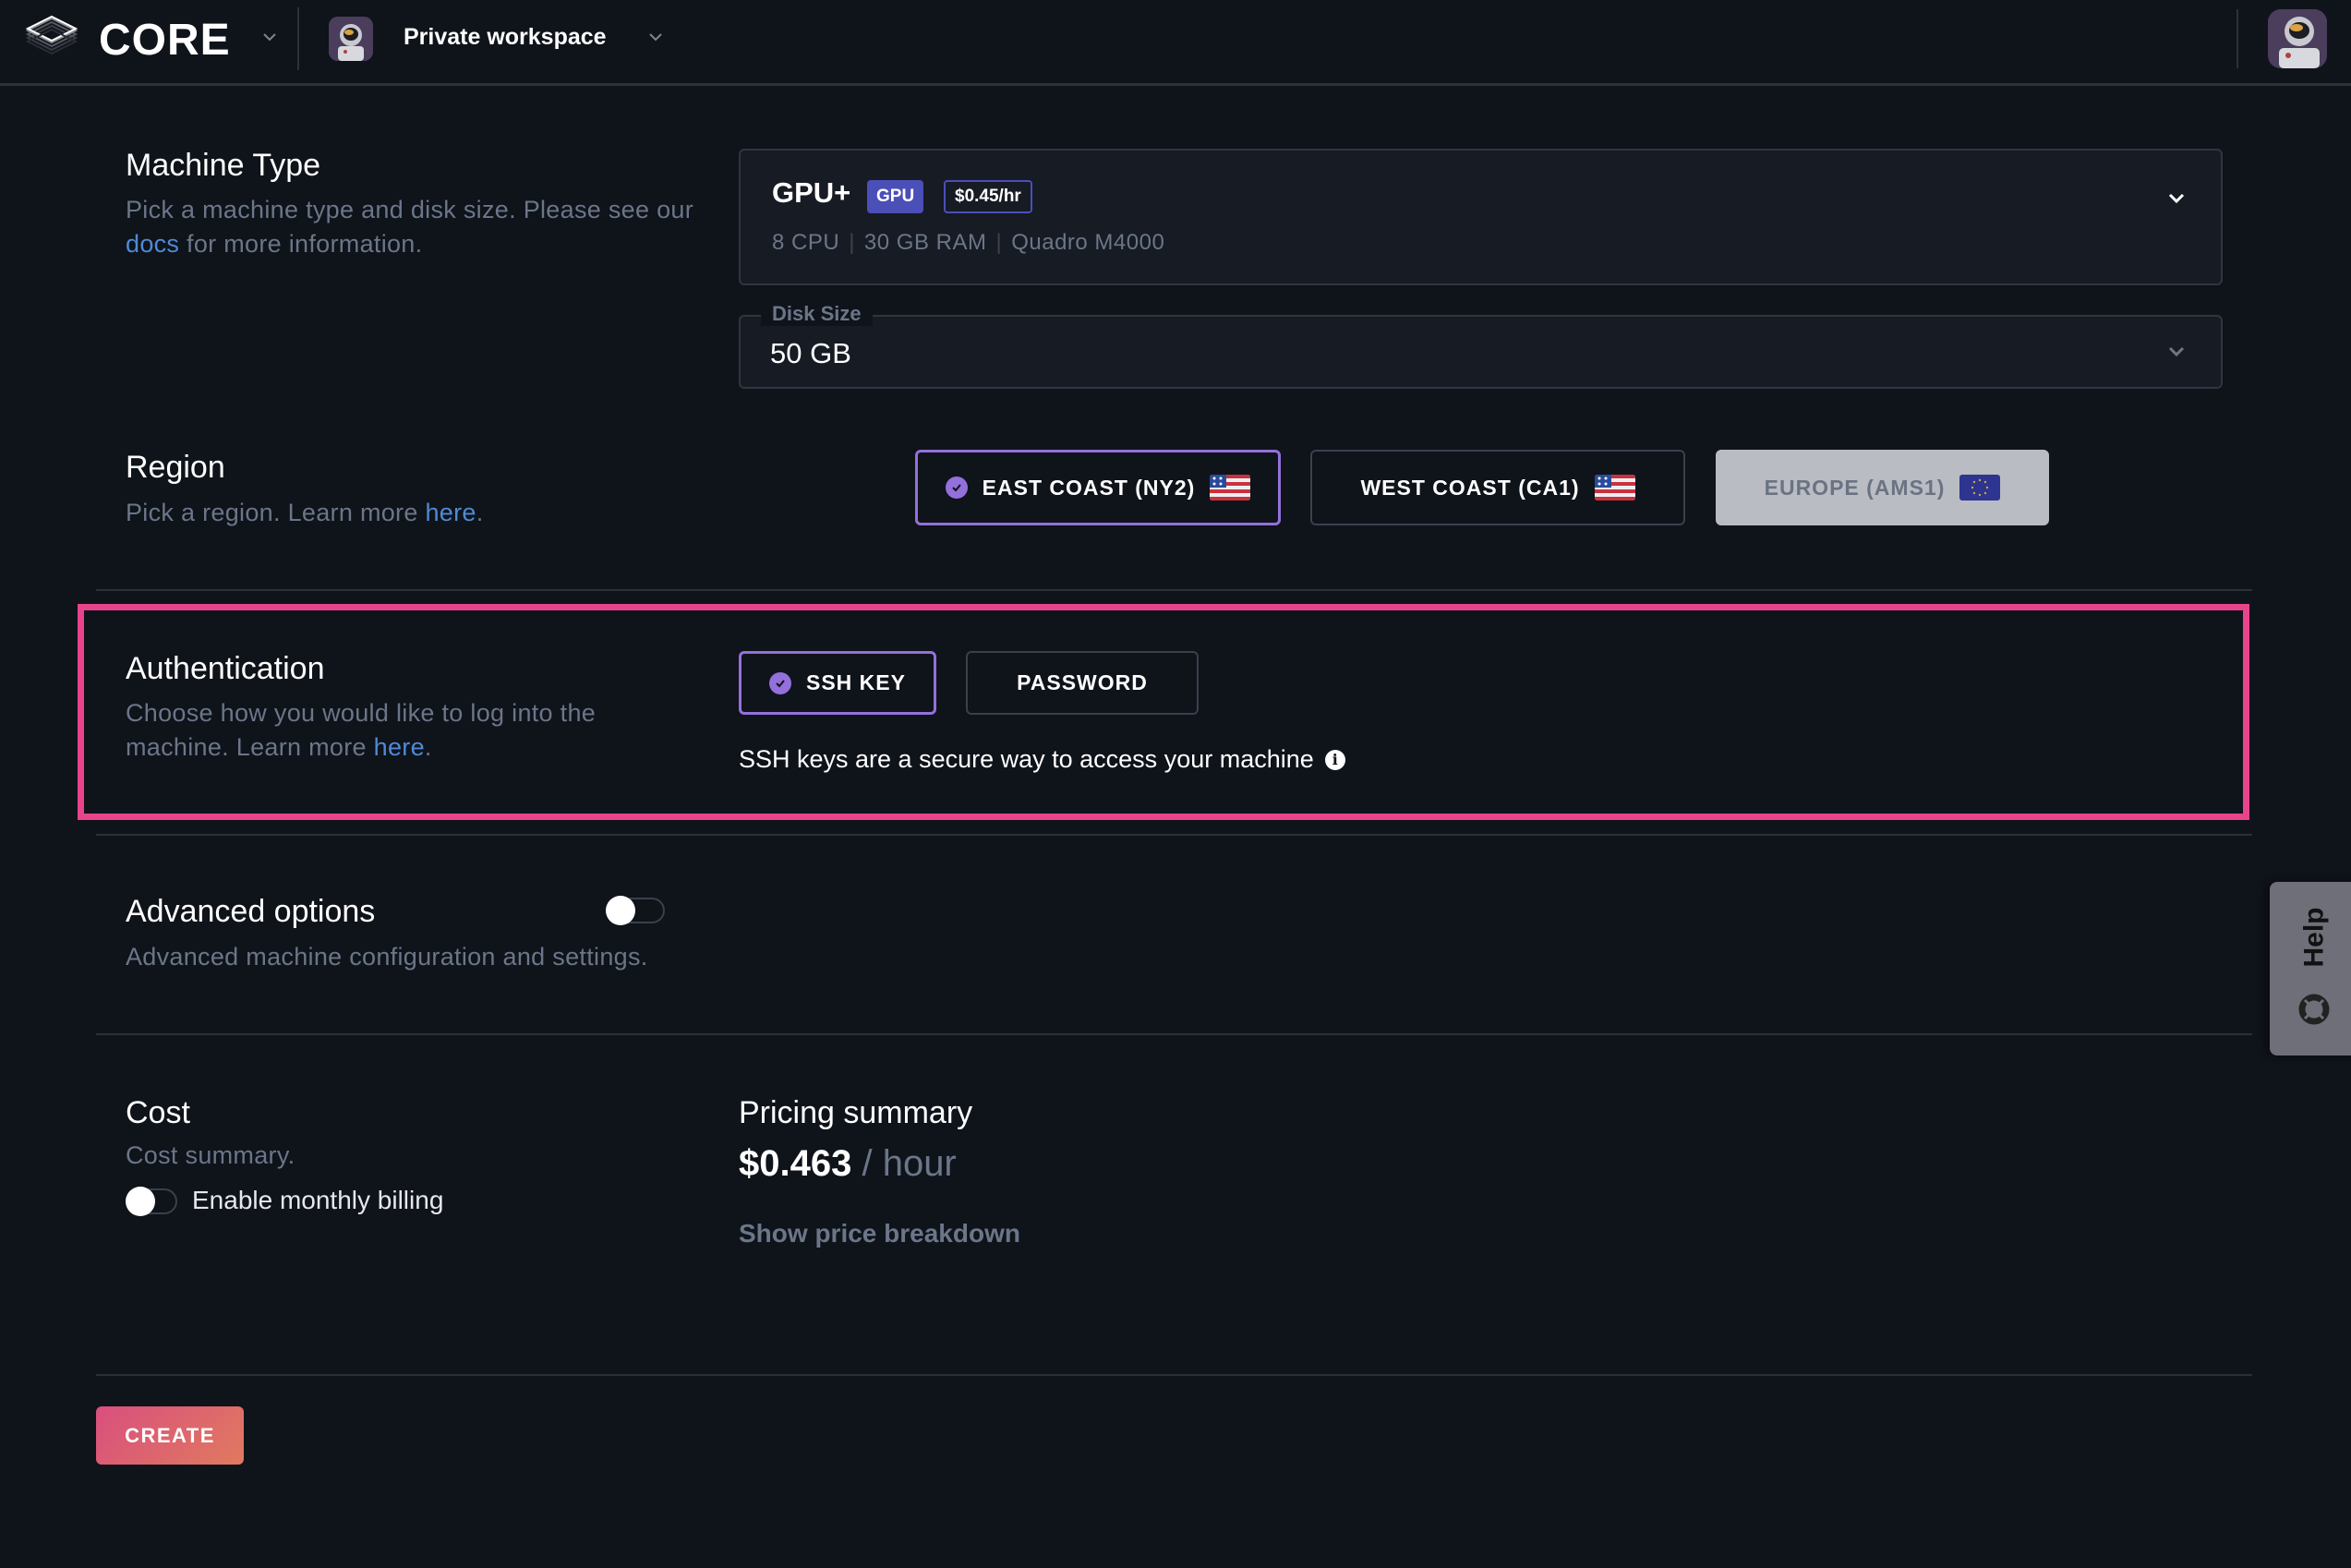  I want to click on auth-option-ssh-key: SSH KEY, so click(838, 683).